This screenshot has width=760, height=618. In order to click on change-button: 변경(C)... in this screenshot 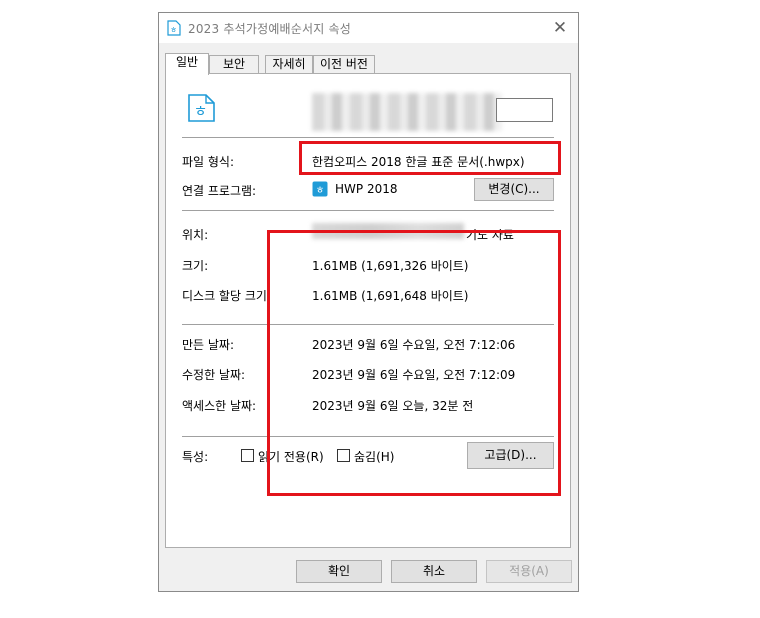, I will do `click(514, 189)`.